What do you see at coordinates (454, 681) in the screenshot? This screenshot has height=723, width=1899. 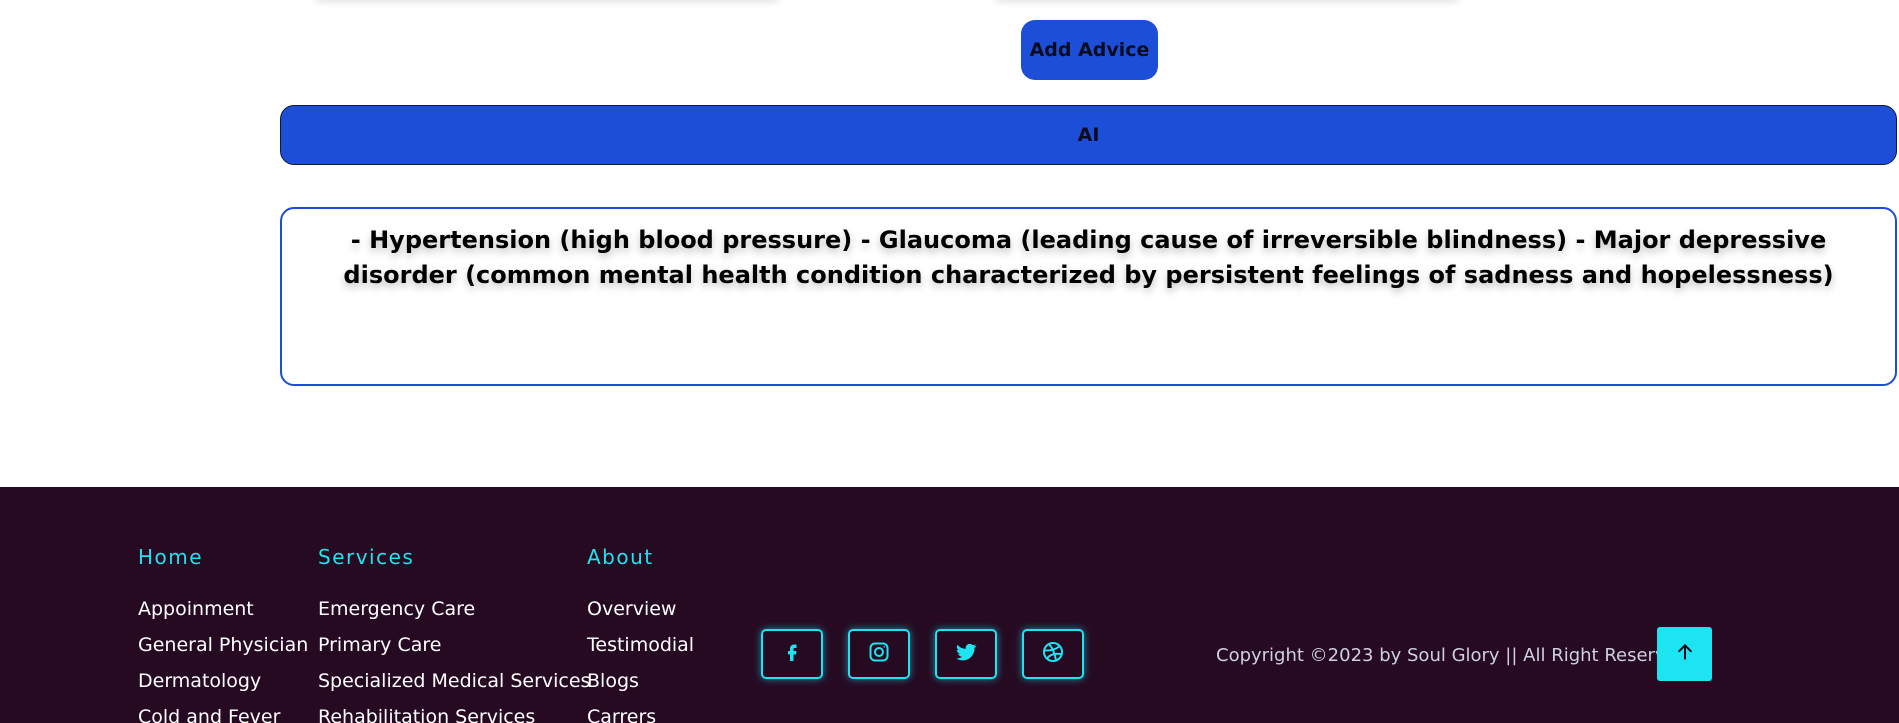 I see `footer-link-specialized-services: Specialized Medical Services` at bounding box center [454, 681].